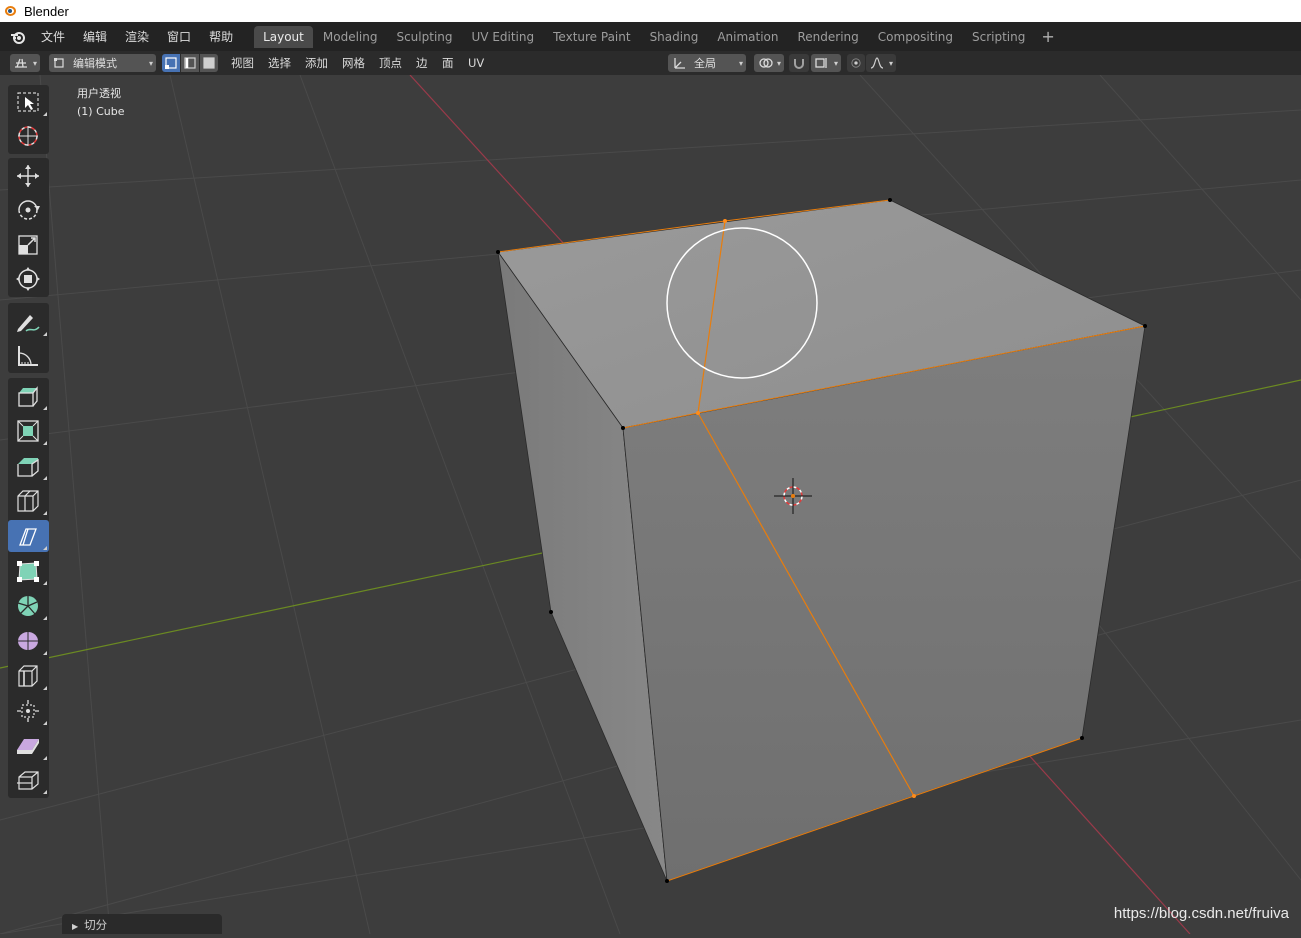  Describe the element at coordinates (28, 102) in the screenshot. I see `select-box-icon` at that location.